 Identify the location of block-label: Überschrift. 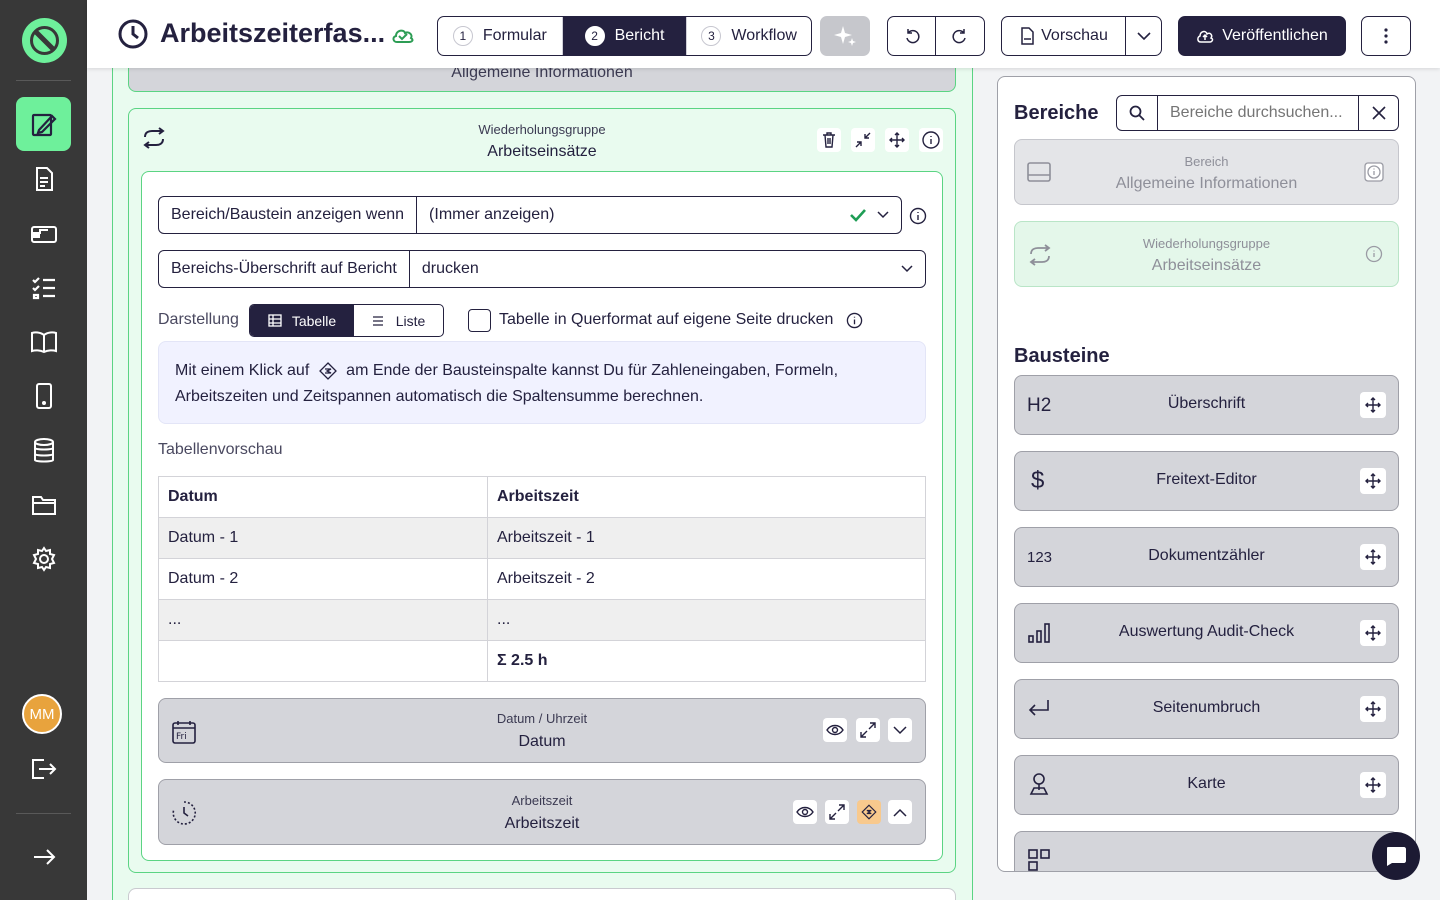
(1206, 403).